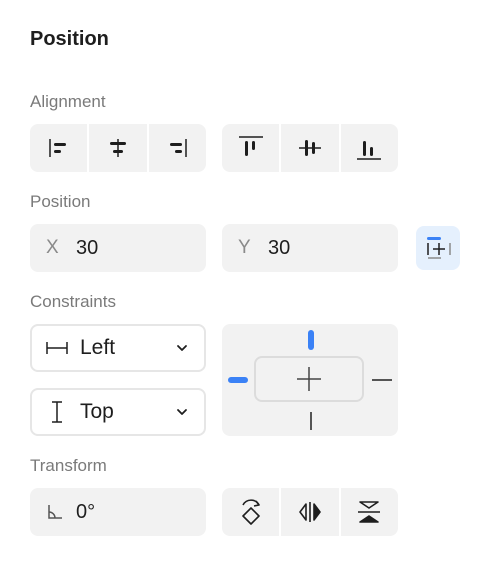  I want to click on align-bottom-button, so click(369, 148).